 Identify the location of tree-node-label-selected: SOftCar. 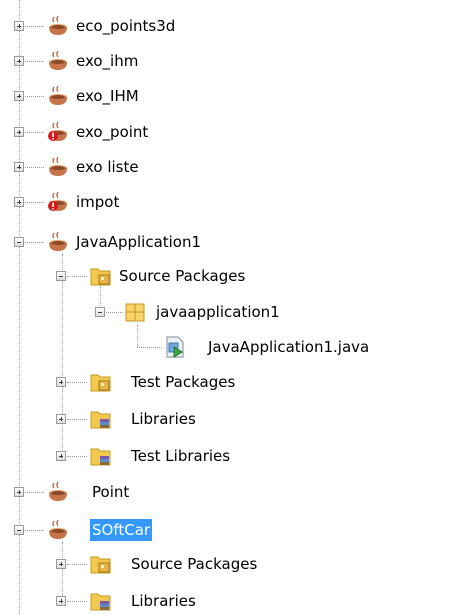
(121, 530).